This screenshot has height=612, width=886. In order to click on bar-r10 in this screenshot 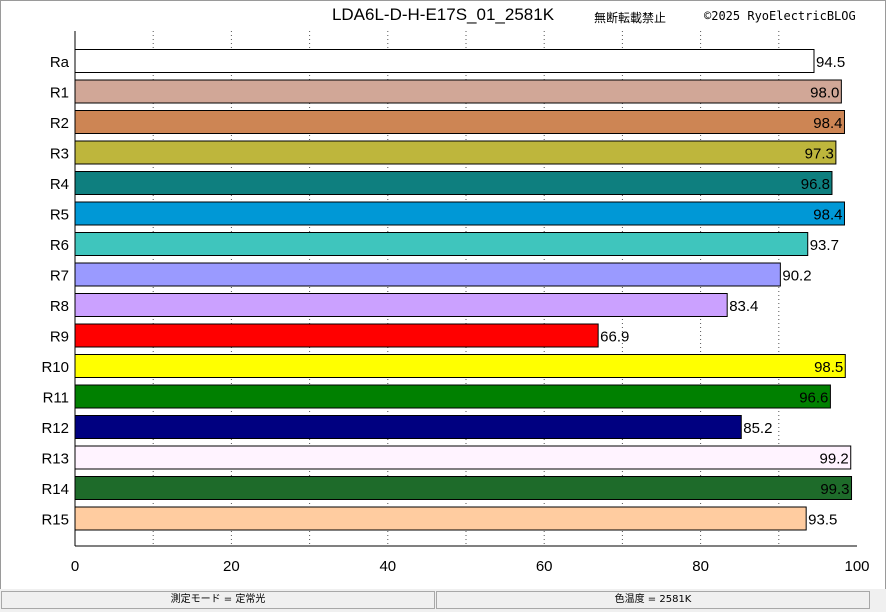, I will do `click(460, 366)`.